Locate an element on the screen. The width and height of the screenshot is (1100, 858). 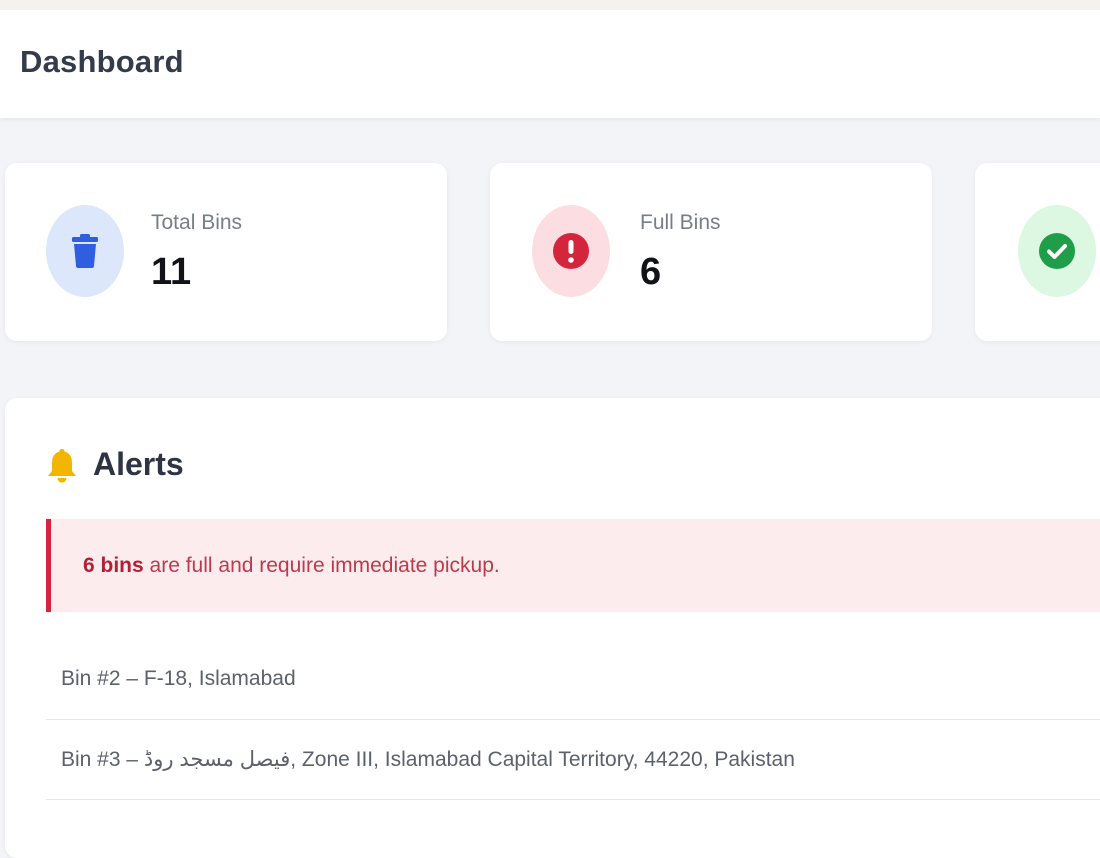
alerts-header: Alerts is located at coordinates (114, 464).